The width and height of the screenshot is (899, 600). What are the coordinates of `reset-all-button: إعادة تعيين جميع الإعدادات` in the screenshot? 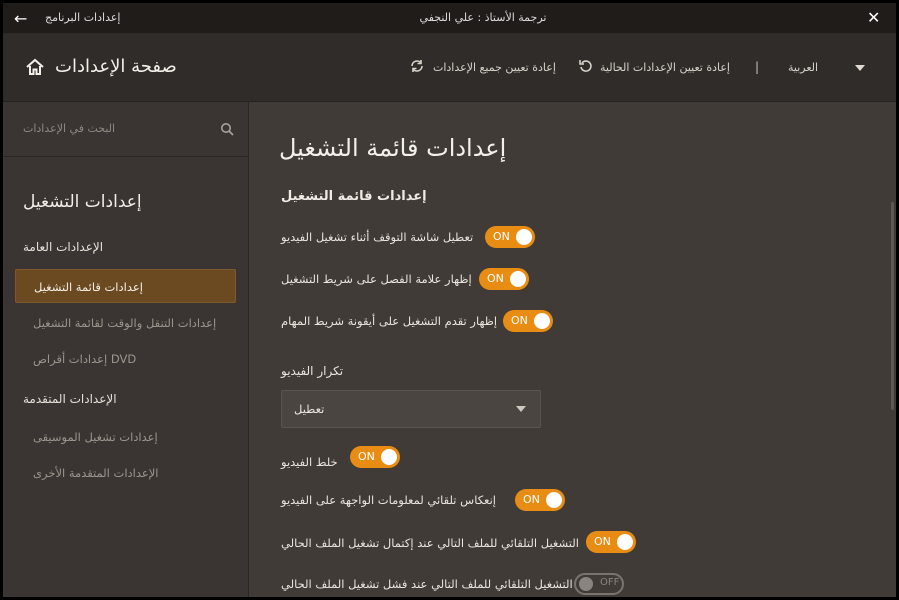 It's located at (494, 67).